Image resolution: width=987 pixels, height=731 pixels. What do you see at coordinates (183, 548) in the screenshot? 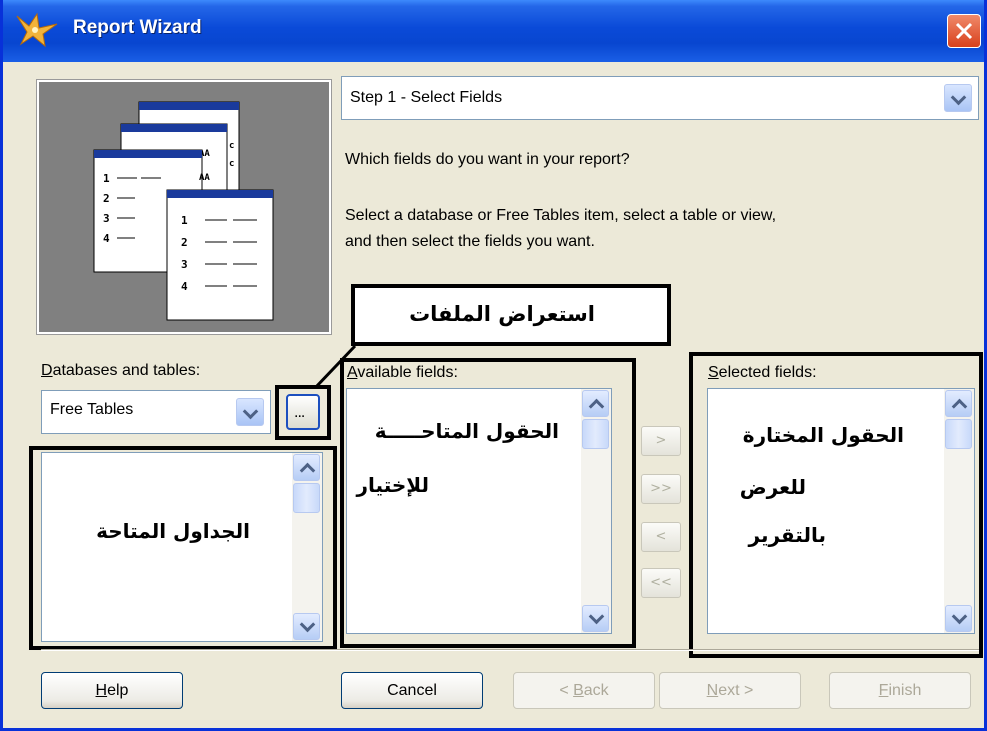
I see `tables-annotation-frame` at bounding box center [183, 548].